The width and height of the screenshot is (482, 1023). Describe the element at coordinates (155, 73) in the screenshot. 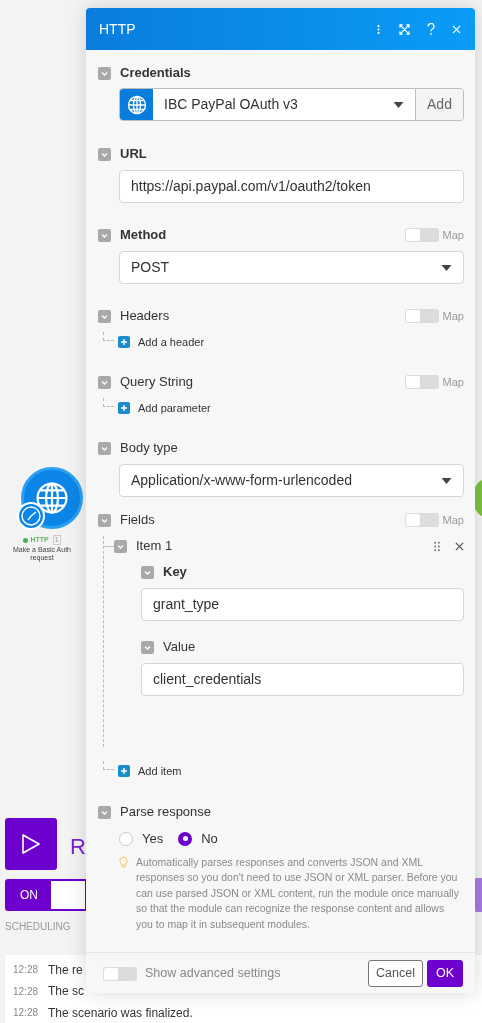

I see `section-label: Credentials` at that location.